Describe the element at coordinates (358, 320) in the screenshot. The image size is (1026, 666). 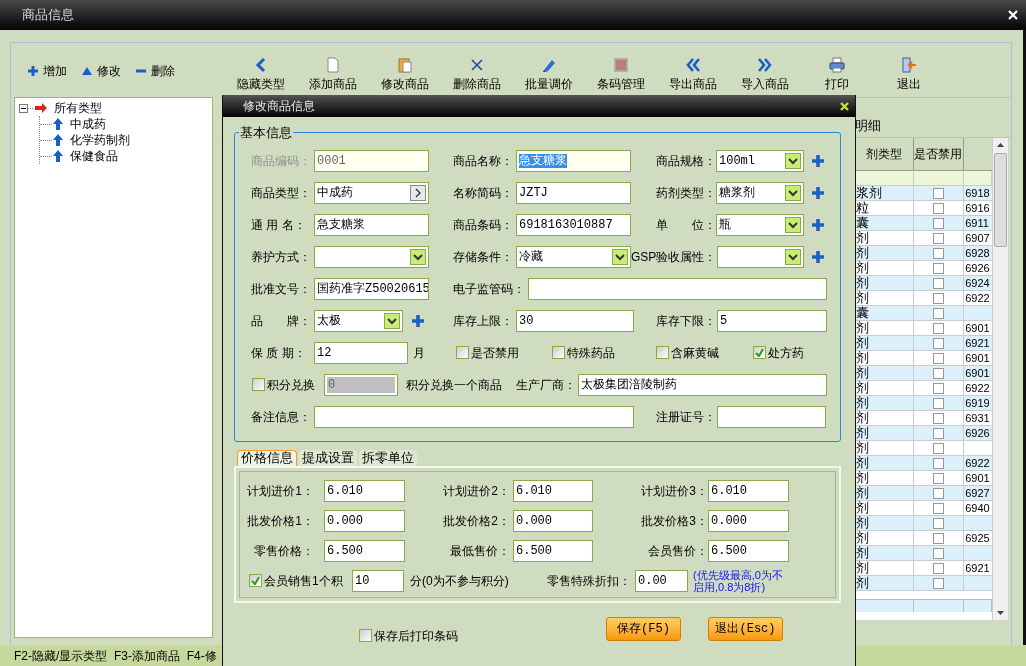
I see `dropdown: 太极` at that location.